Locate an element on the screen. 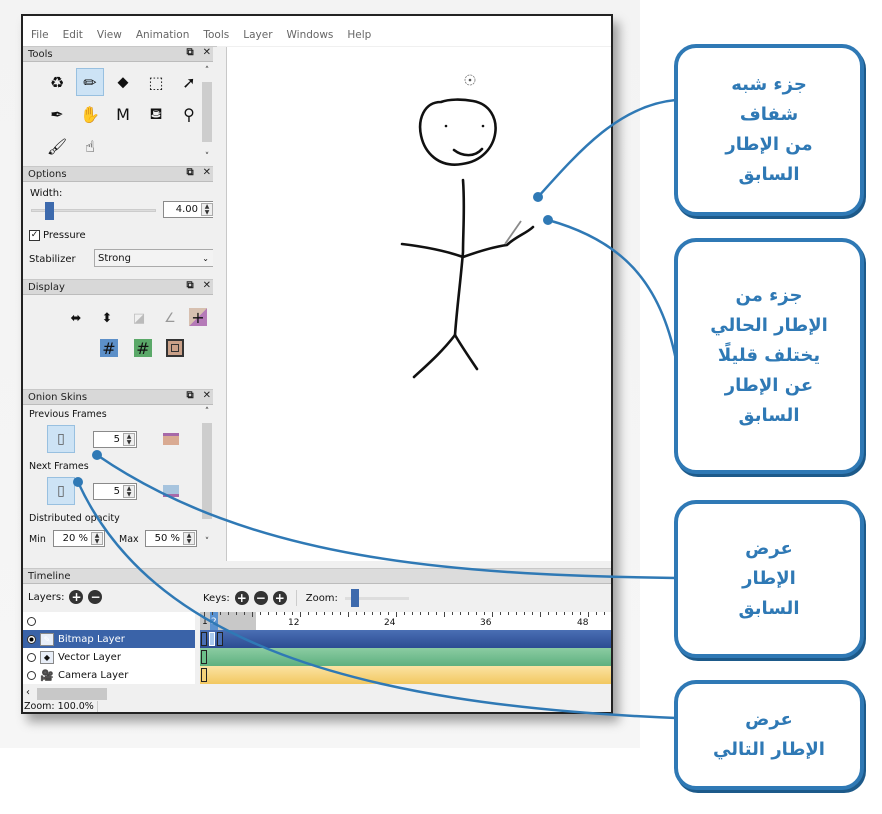  width-input: 4.00 ▲ ▼ is located at coordinates (189, 209).